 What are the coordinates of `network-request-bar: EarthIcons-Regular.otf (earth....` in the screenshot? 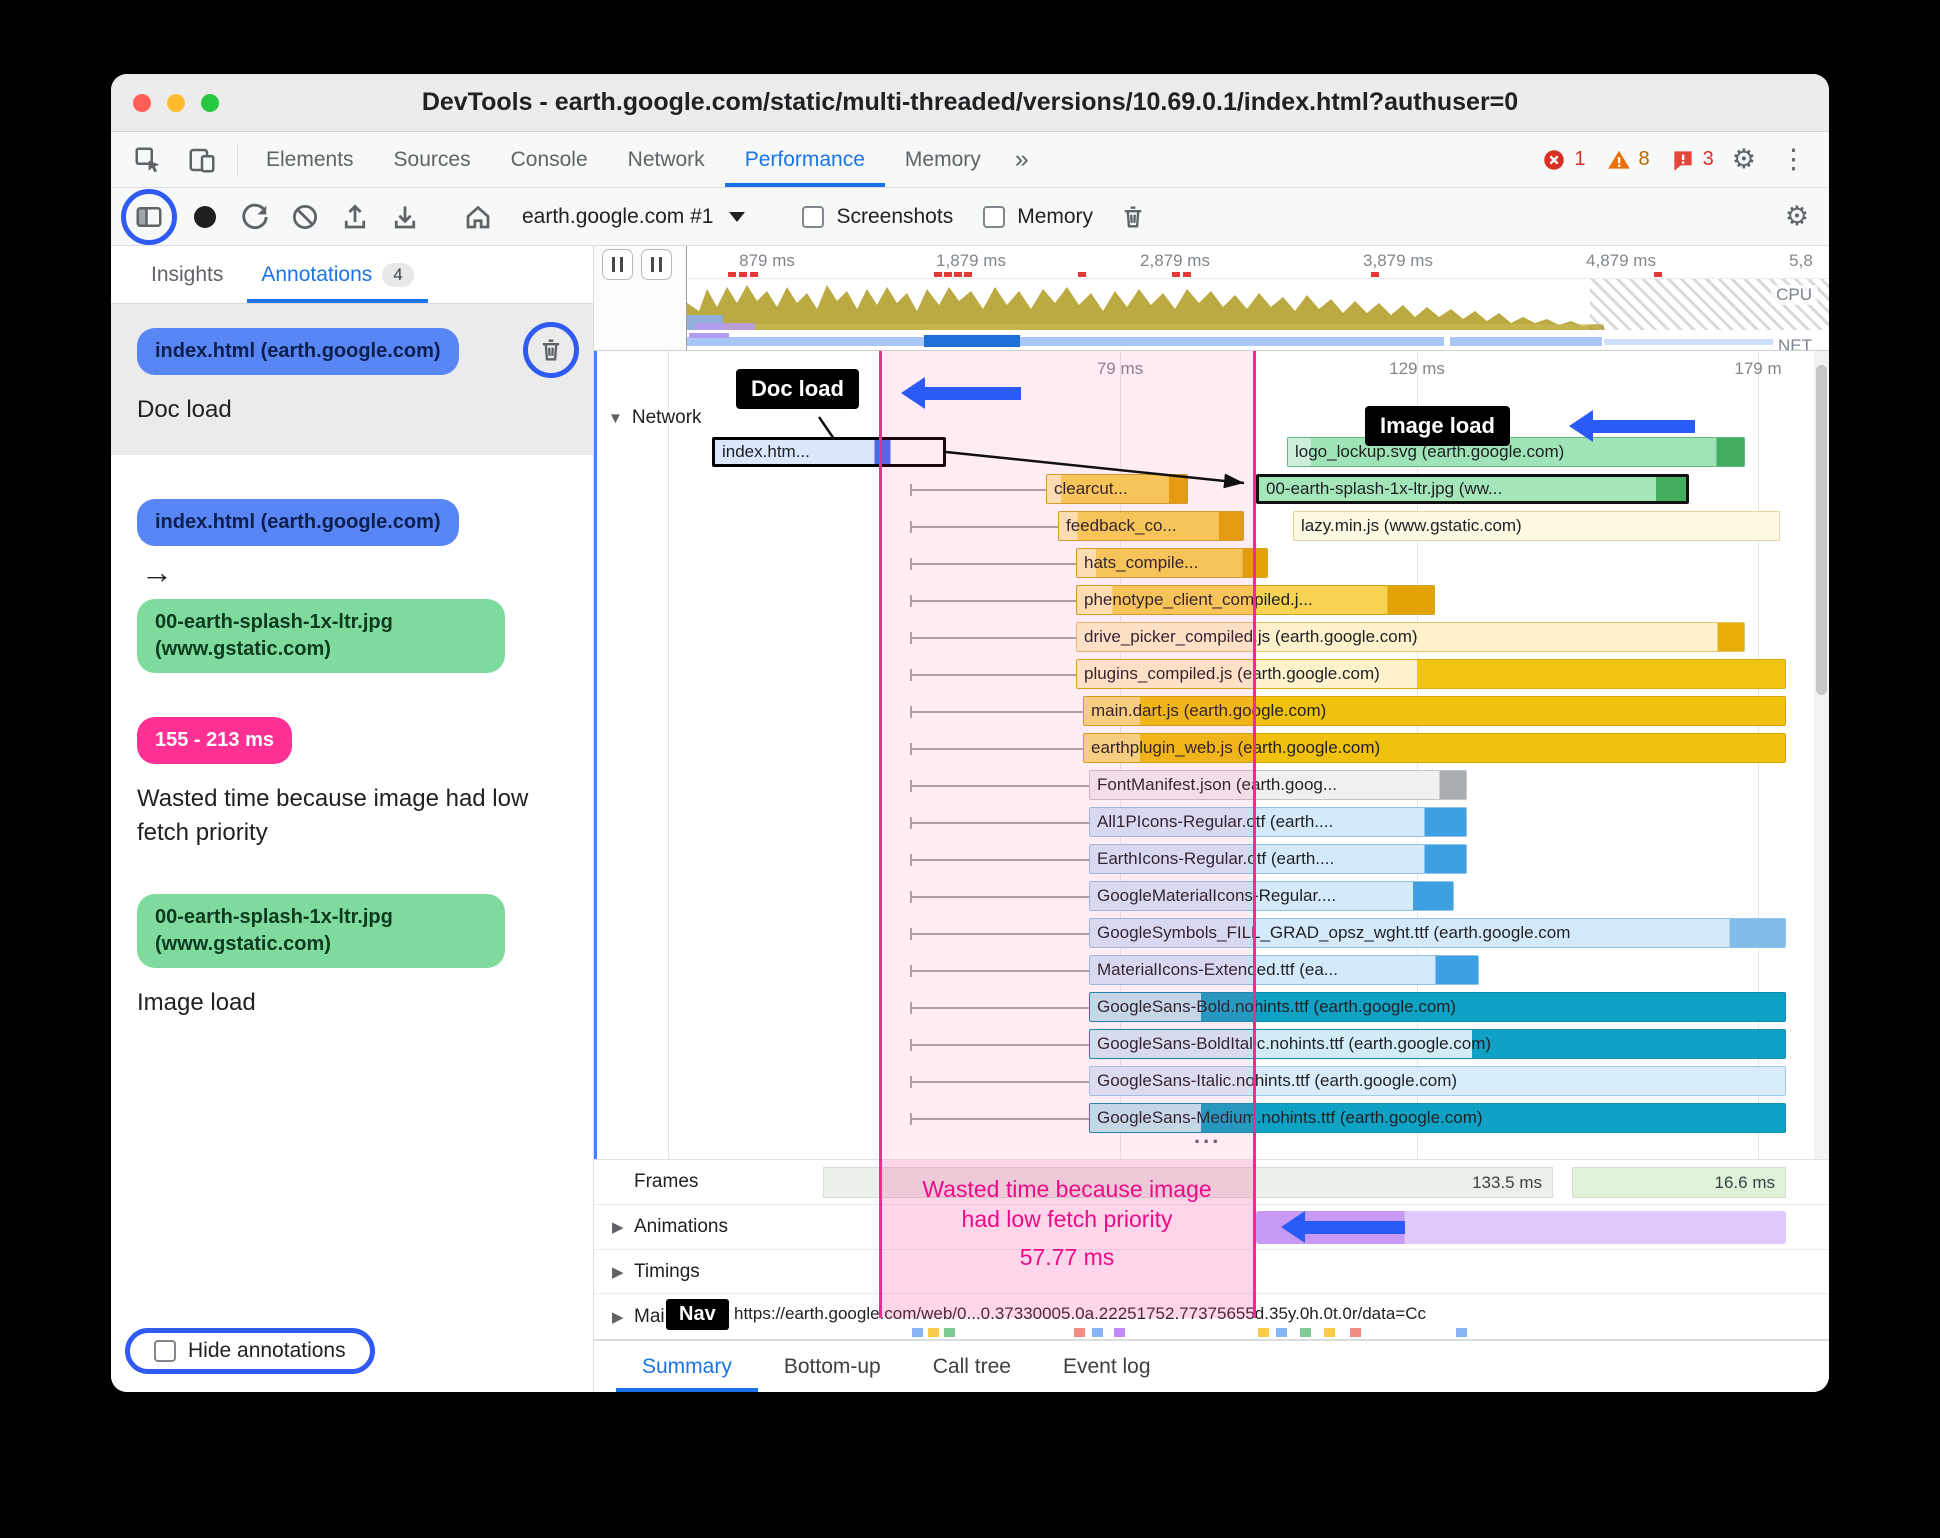 It's located at (1278, 859).